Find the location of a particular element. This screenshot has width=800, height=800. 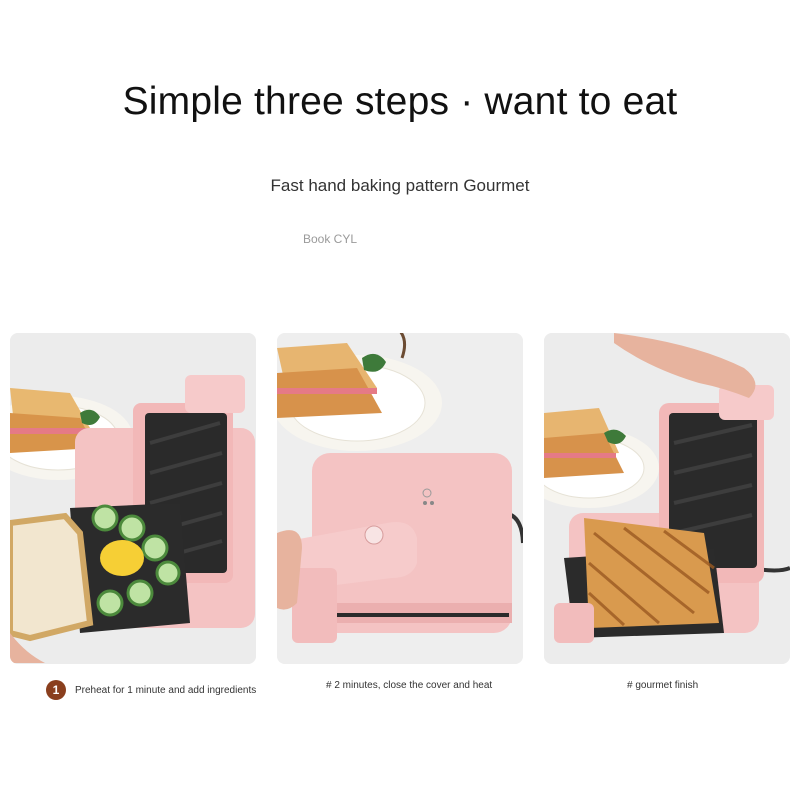

step-3-caption: # gourmet finish is located at coordinates (662, 685).